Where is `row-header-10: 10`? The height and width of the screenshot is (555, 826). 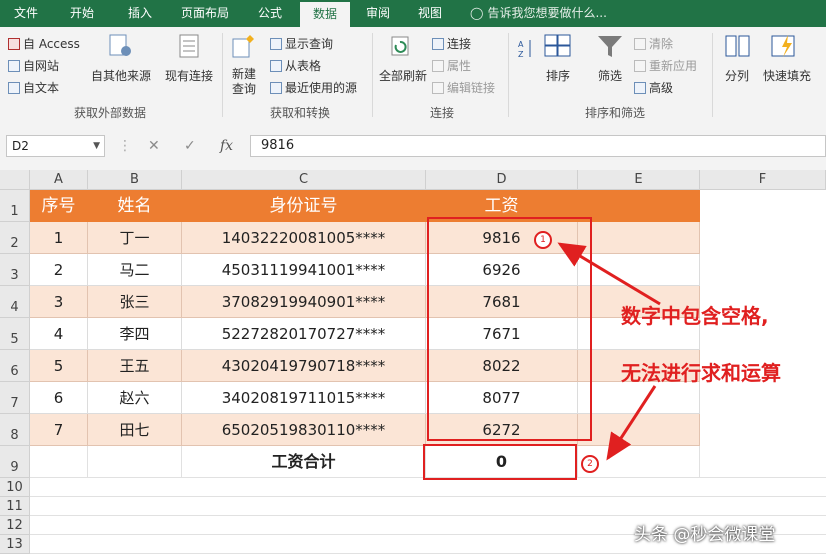 row-header-10: 10 is located at coordinates (15, 487).